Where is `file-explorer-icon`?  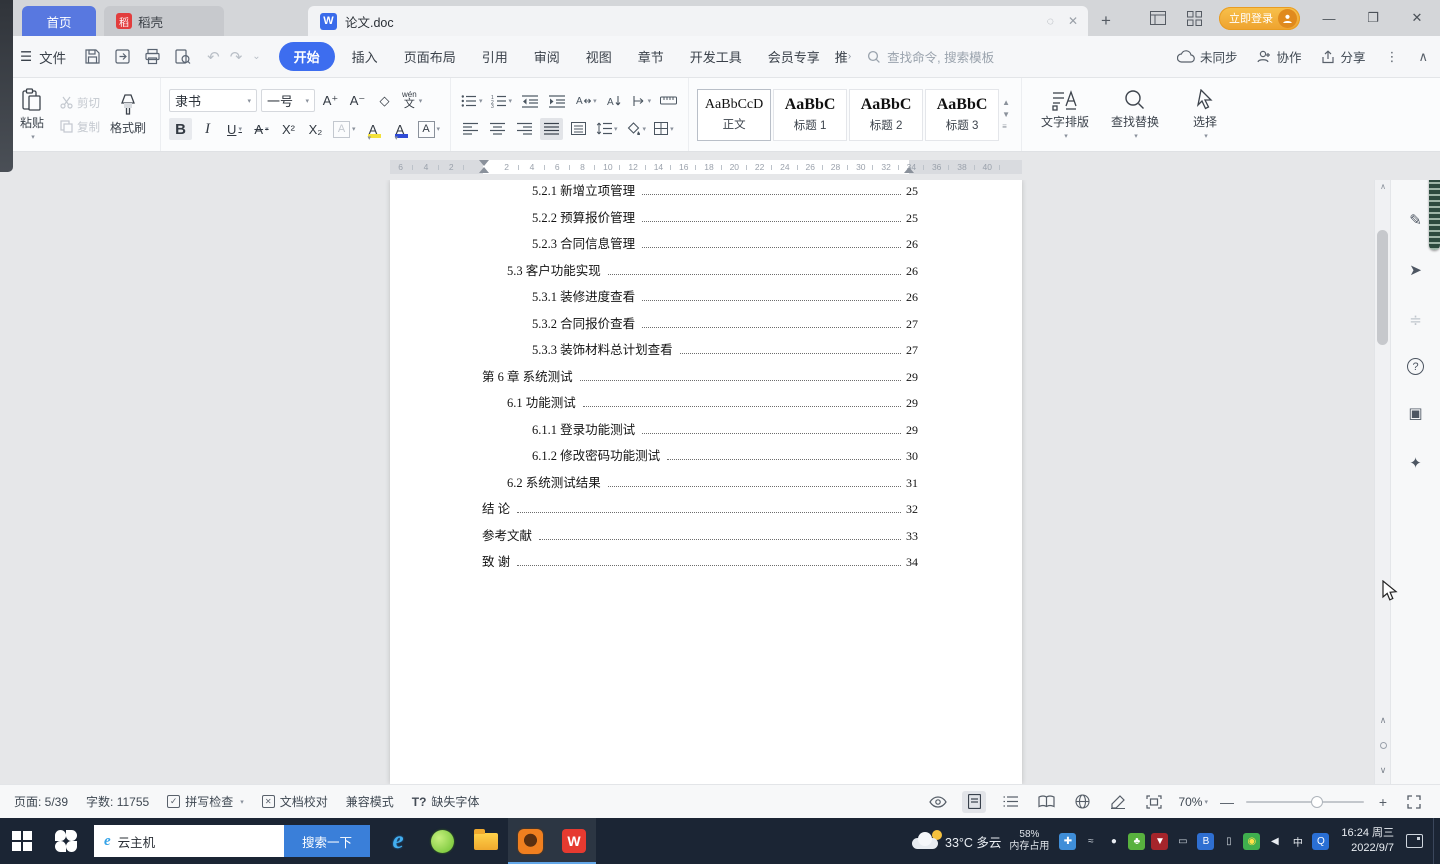
file-explorer-icon is located at coordinates (486, 841).